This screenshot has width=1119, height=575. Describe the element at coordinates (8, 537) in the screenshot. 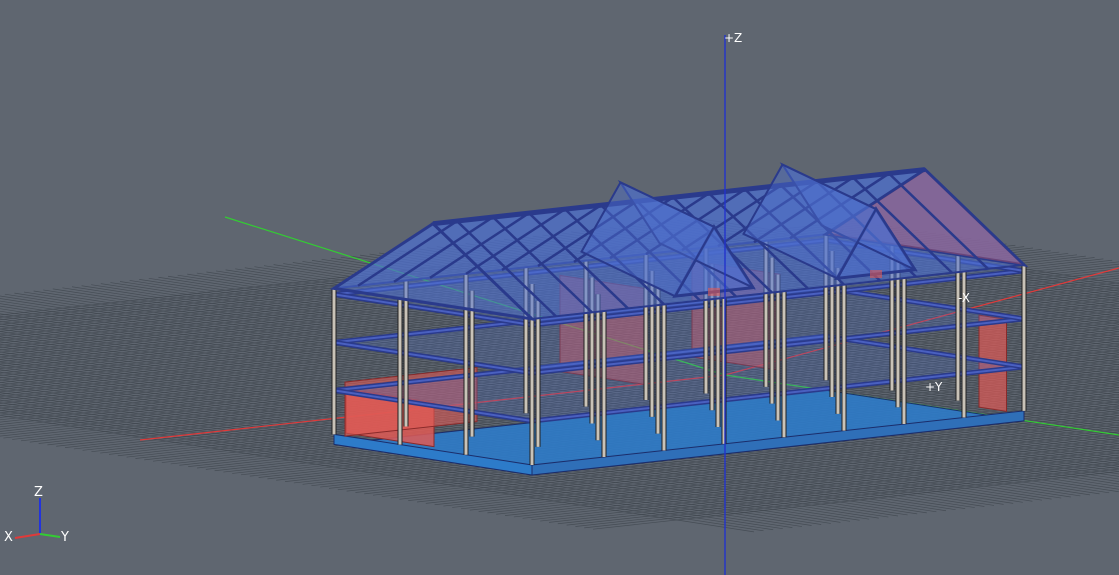

I see `triad-x-label: X` at that location.